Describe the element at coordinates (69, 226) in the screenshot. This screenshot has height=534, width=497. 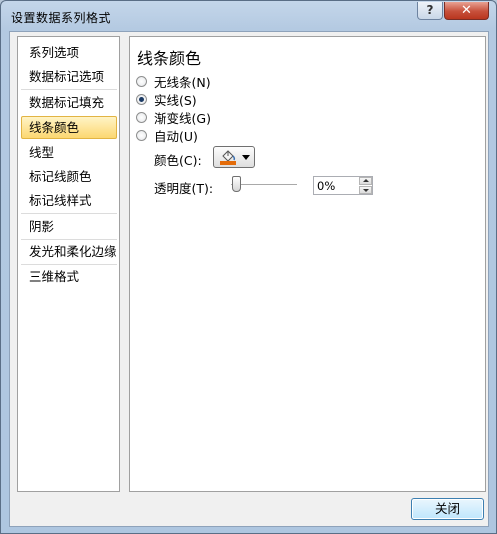
I see `nav-item-shadow: 阴影` at that location.